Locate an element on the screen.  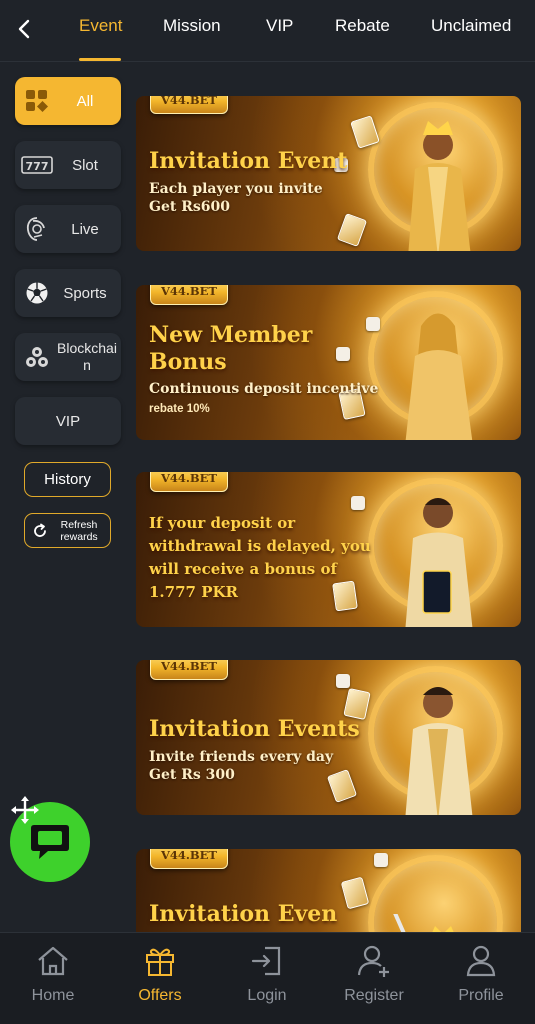
banner-reward: Get Rs 300 is located at coordinates (192, 775).